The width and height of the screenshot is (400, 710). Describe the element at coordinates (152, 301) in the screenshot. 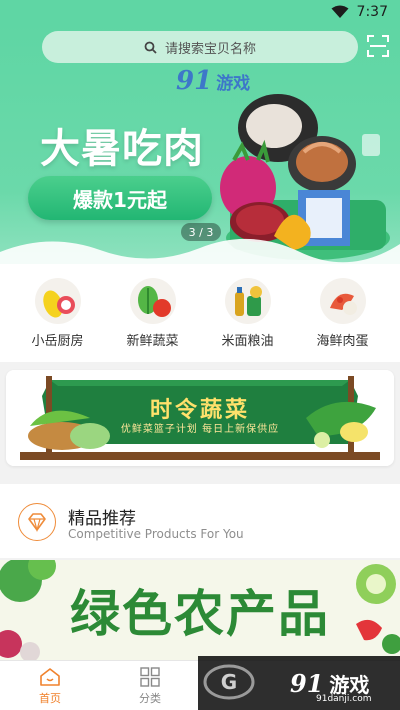

I see `vegetable-icon` at that location.